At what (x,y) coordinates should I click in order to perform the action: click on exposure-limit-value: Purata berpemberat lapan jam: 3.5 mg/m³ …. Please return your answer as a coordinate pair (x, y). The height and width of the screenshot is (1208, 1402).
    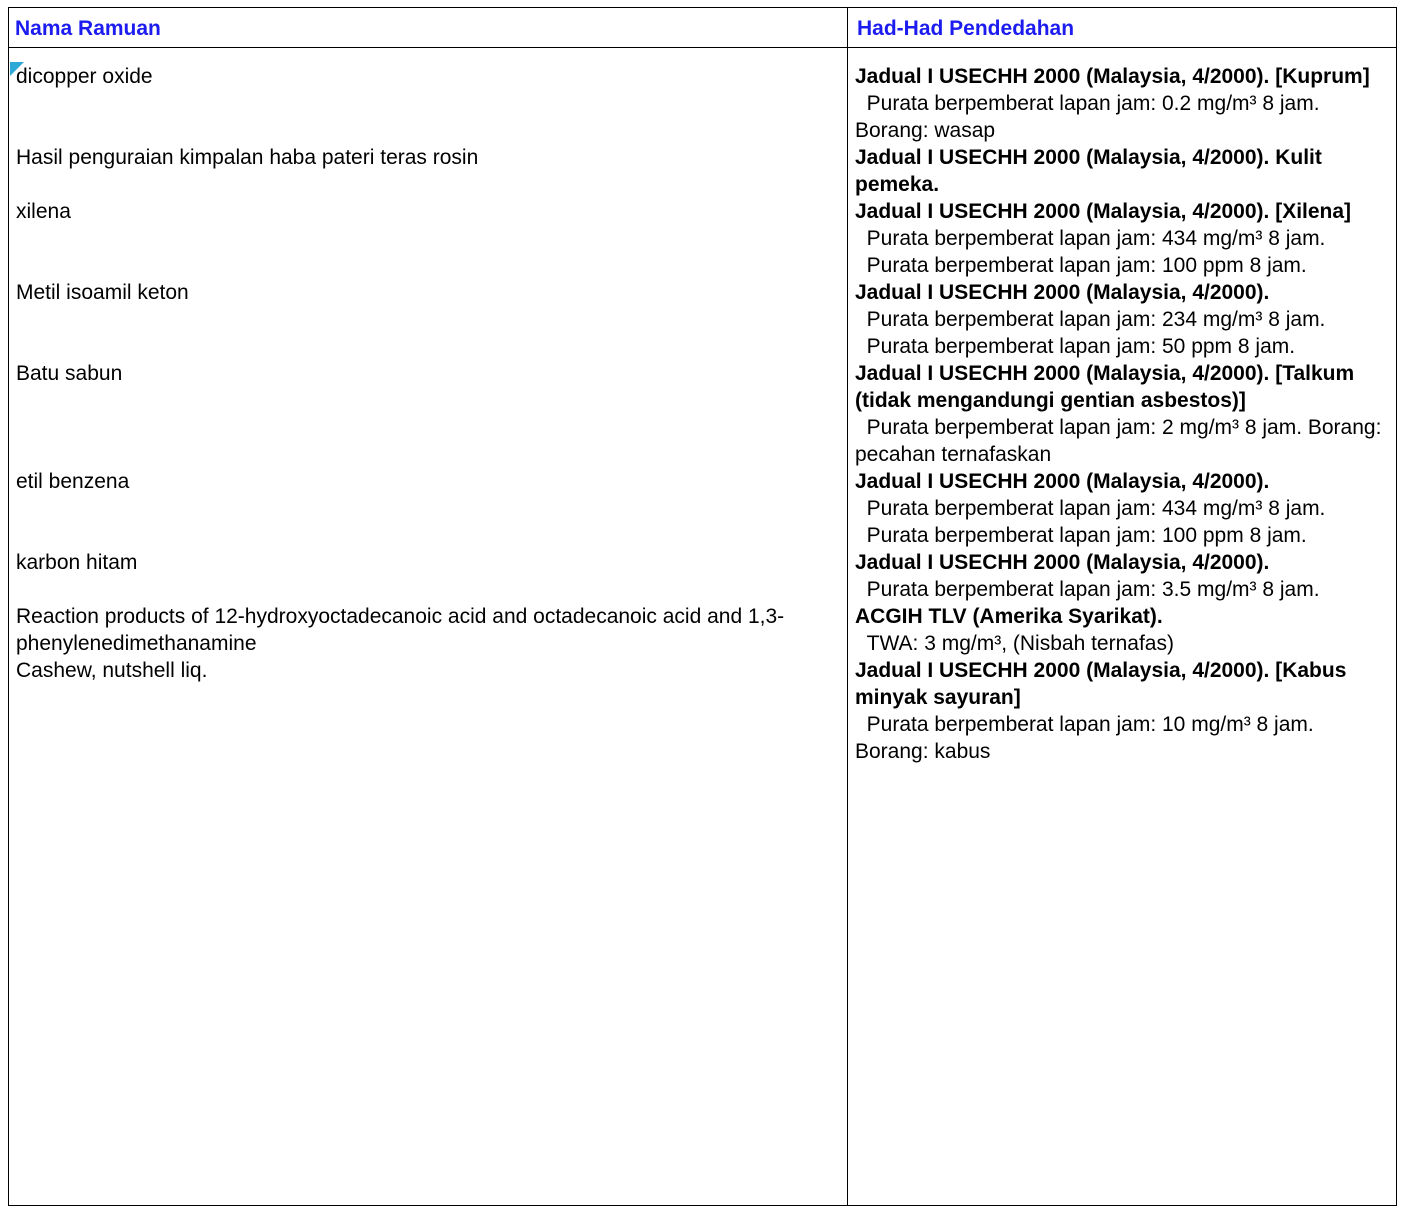
    Looking at the image, I should click on (1087, 589).